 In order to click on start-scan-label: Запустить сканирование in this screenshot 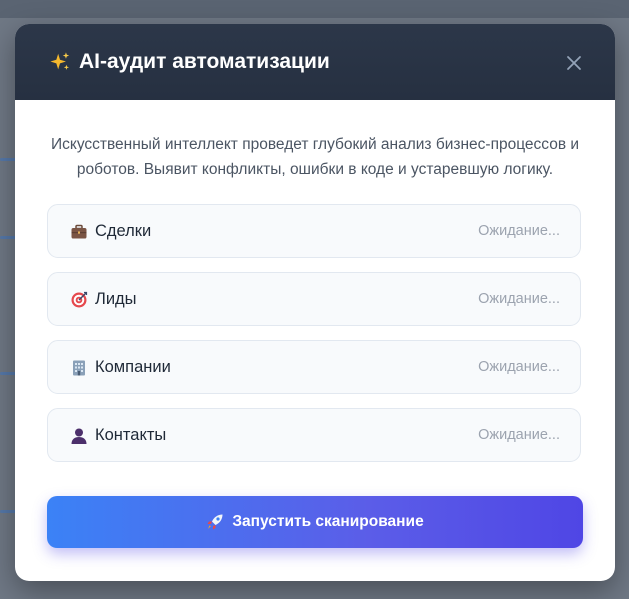, I will do `click(328, 521)`.